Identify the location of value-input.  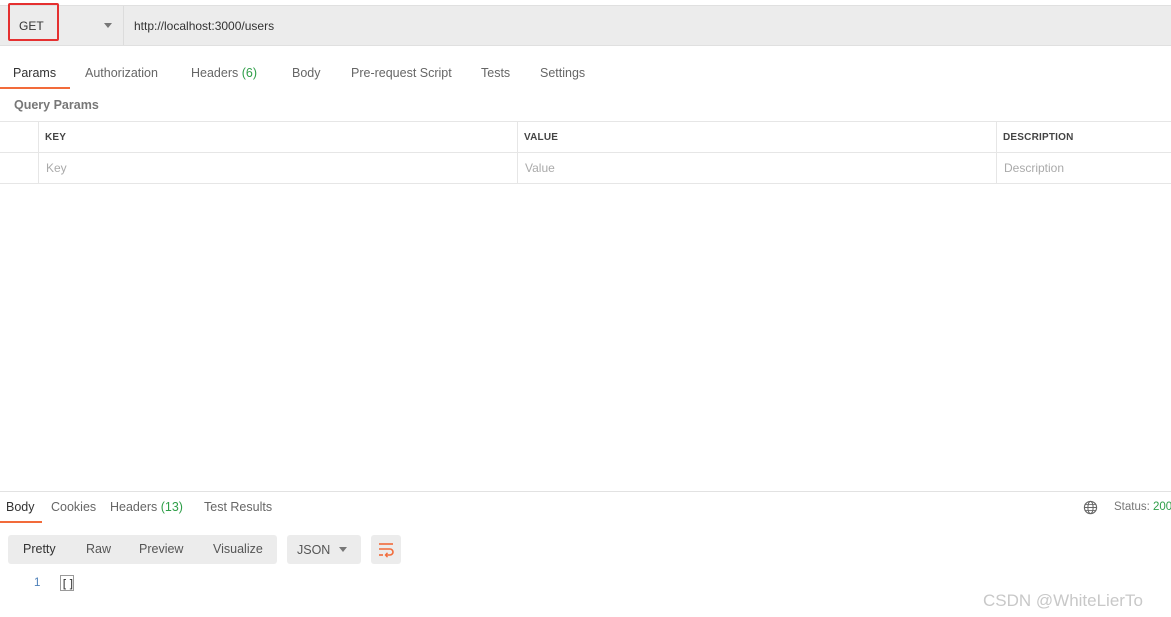
(757, 168).